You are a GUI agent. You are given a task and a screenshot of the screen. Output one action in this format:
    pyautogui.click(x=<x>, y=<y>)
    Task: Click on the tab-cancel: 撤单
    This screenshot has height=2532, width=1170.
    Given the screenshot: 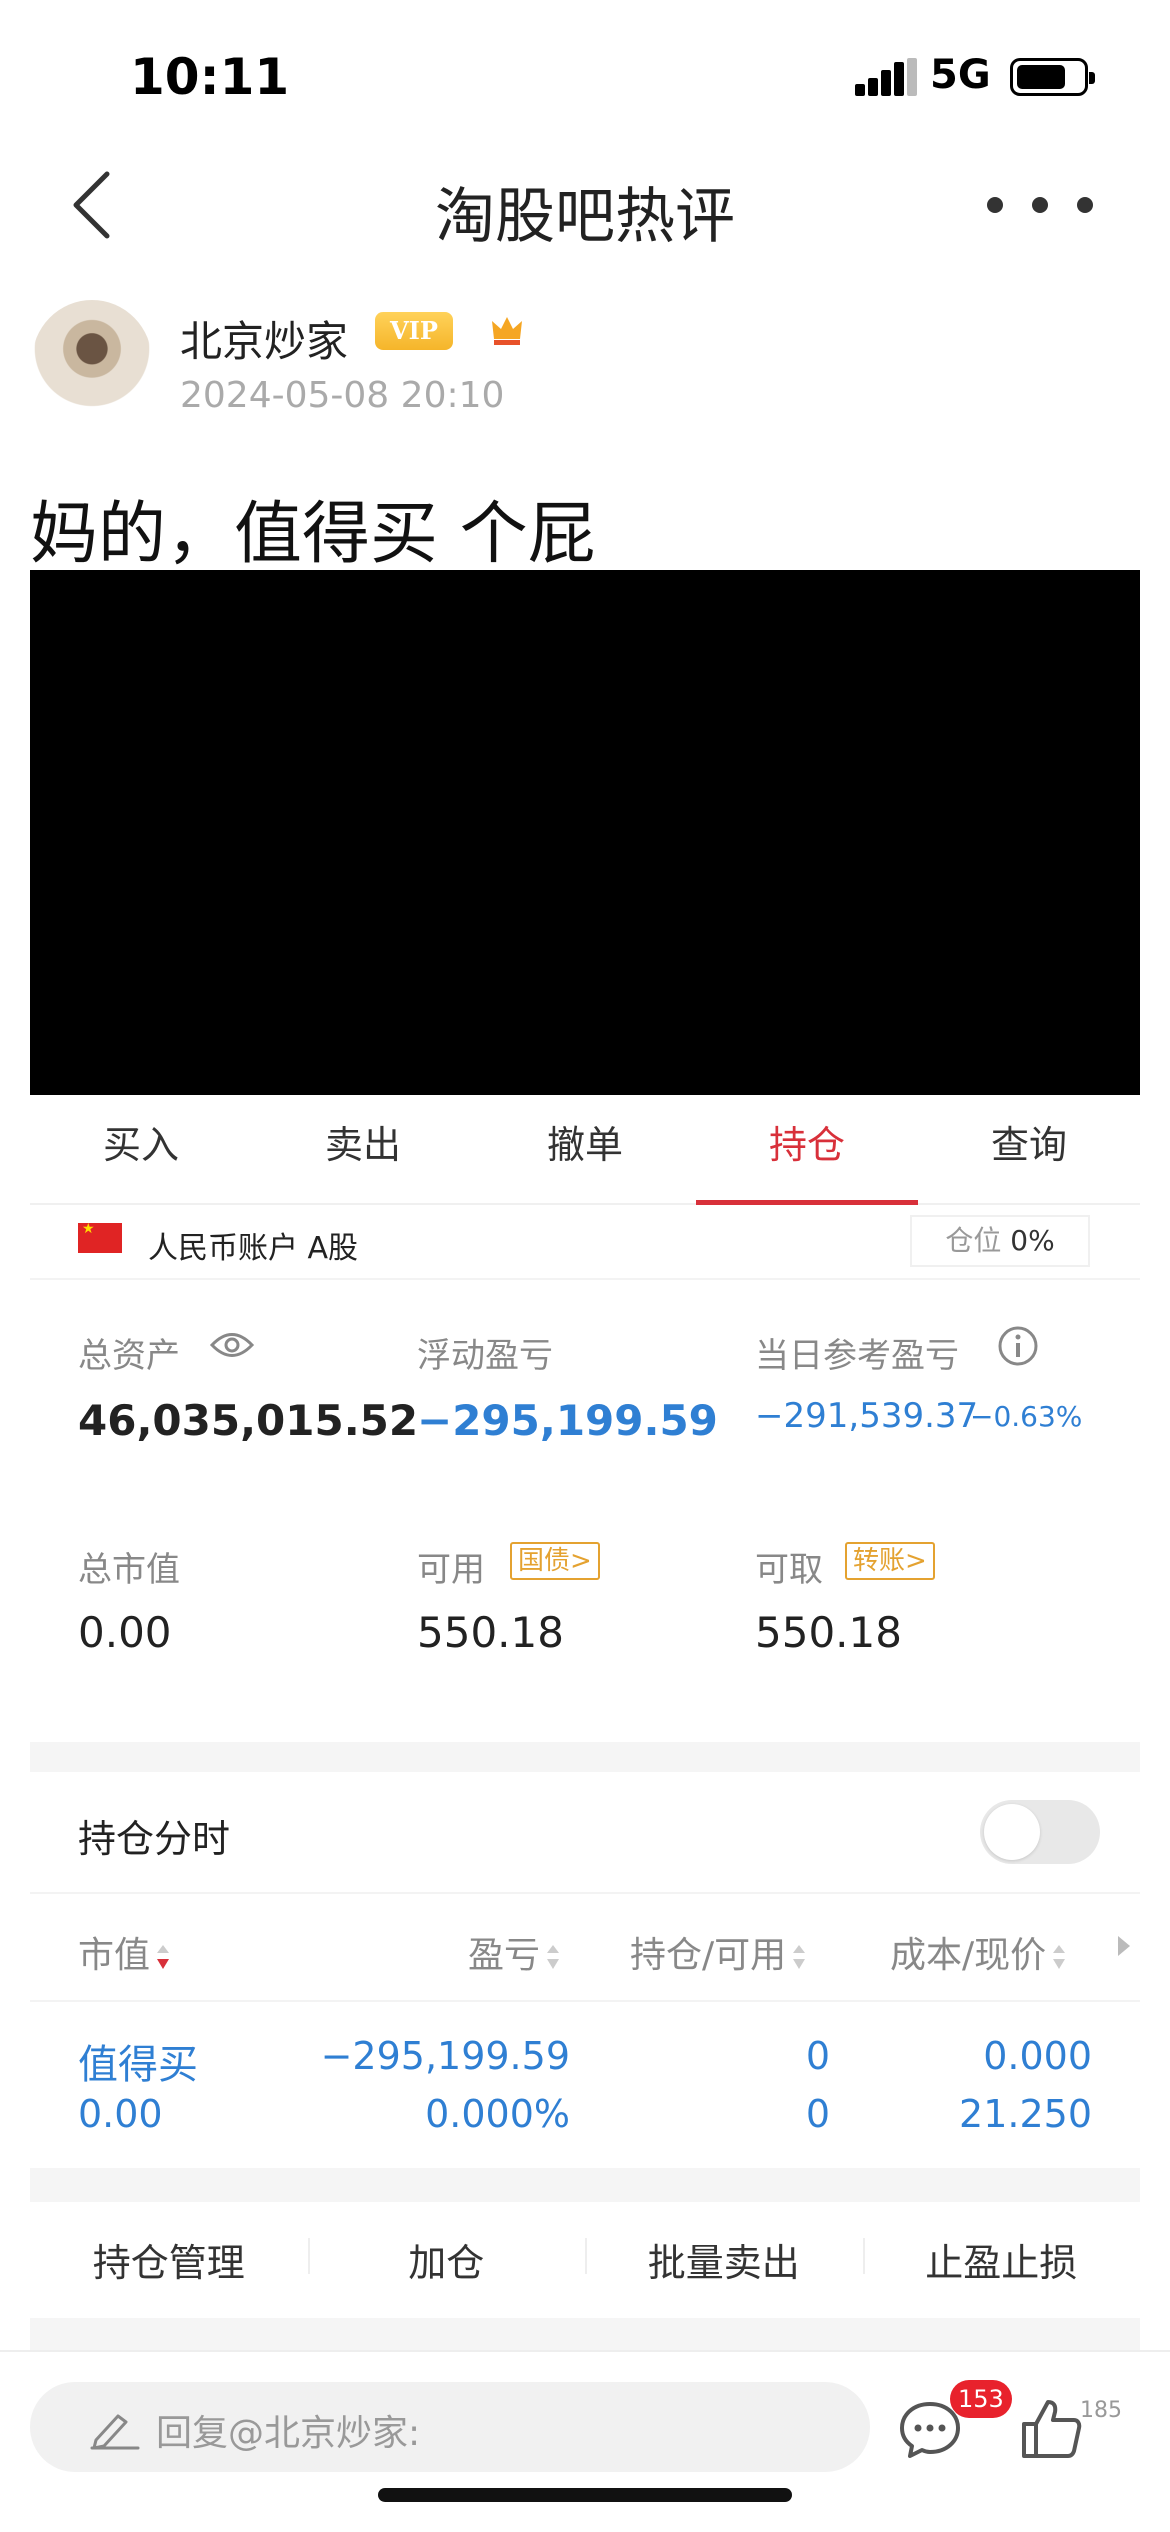 What is the action you would take?
    pyautogui.click(x=585, y=1149)
    